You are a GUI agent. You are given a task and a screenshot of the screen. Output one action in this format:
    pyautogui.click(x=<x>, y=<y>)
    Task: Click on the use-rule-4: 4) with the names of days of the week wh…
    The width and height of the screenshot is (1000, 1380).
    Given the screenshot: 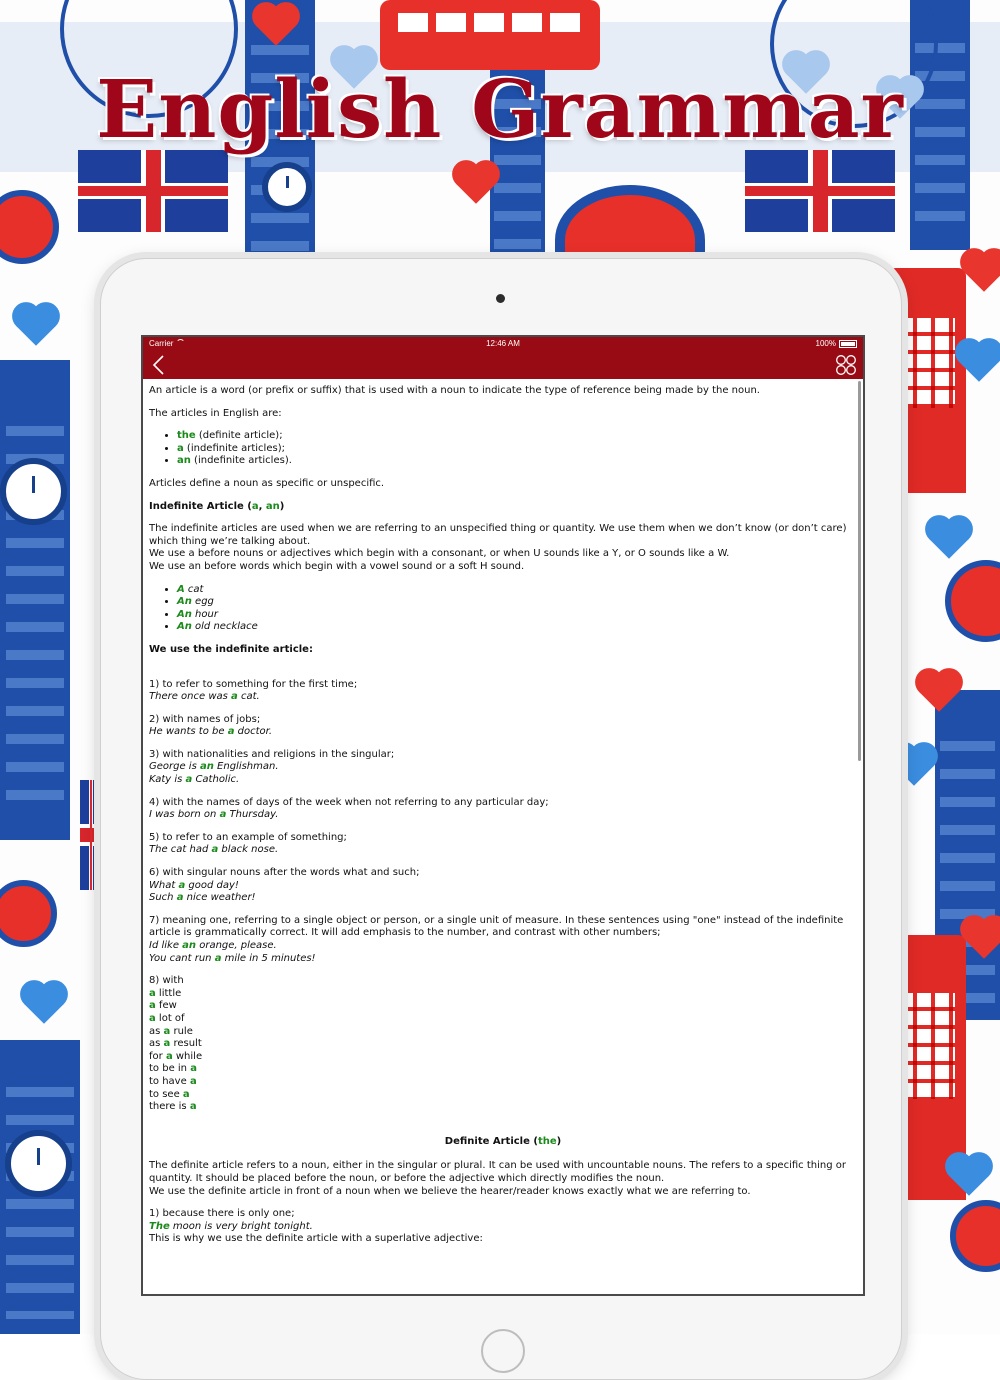 What is the action you would take?
    pyautogui.click(x=349, y=808)
    